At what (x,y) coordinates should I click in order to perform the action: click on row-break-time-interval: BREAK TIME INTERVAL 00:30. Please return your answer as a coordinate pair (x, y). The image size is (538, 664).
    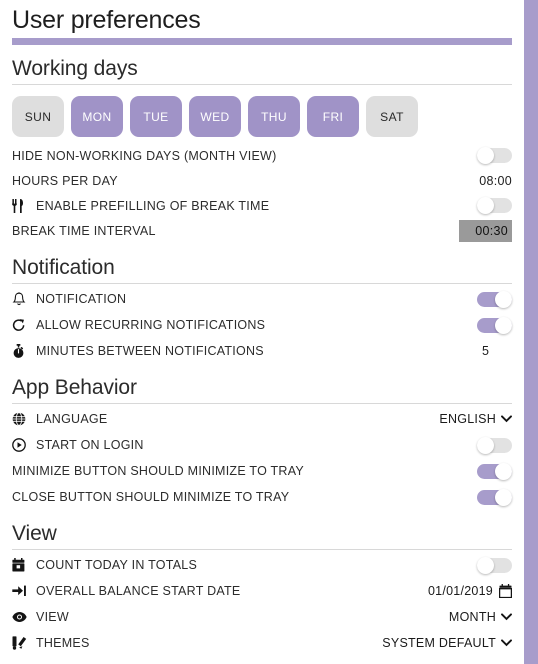
    Looking at the image, I should click on (262, 231).